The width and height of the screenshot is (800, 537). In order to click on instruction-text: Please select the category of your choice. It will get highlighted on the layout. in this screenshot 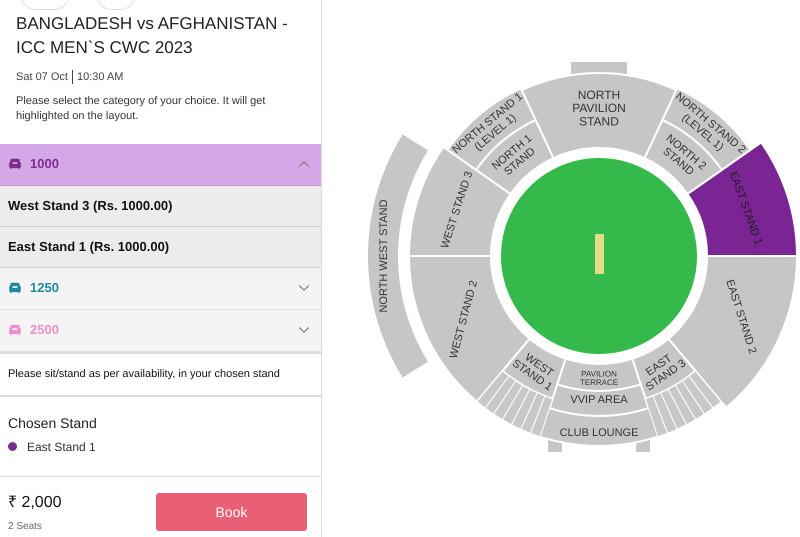, I will do `click(141, 109)`.